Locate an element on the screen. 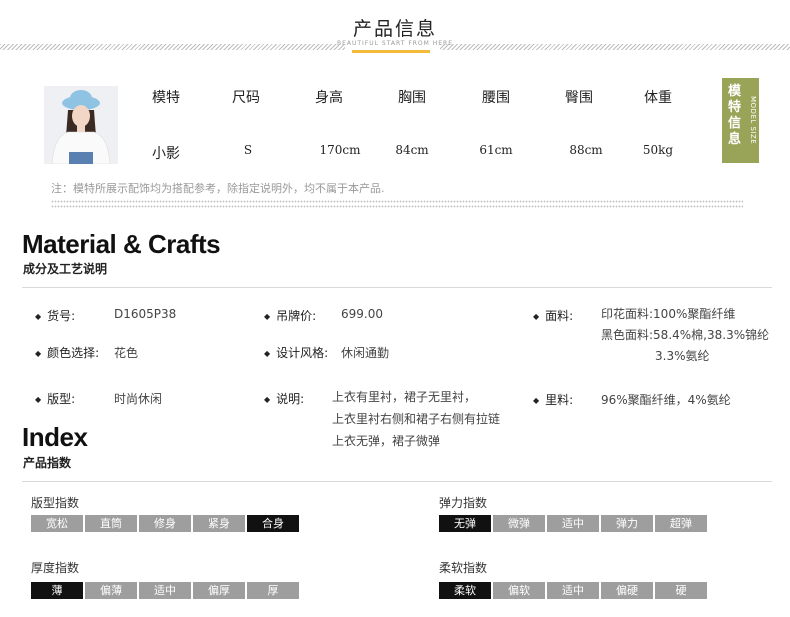  model-size-tag-en: MODEL SIZE is located at coordinates (753, 120).